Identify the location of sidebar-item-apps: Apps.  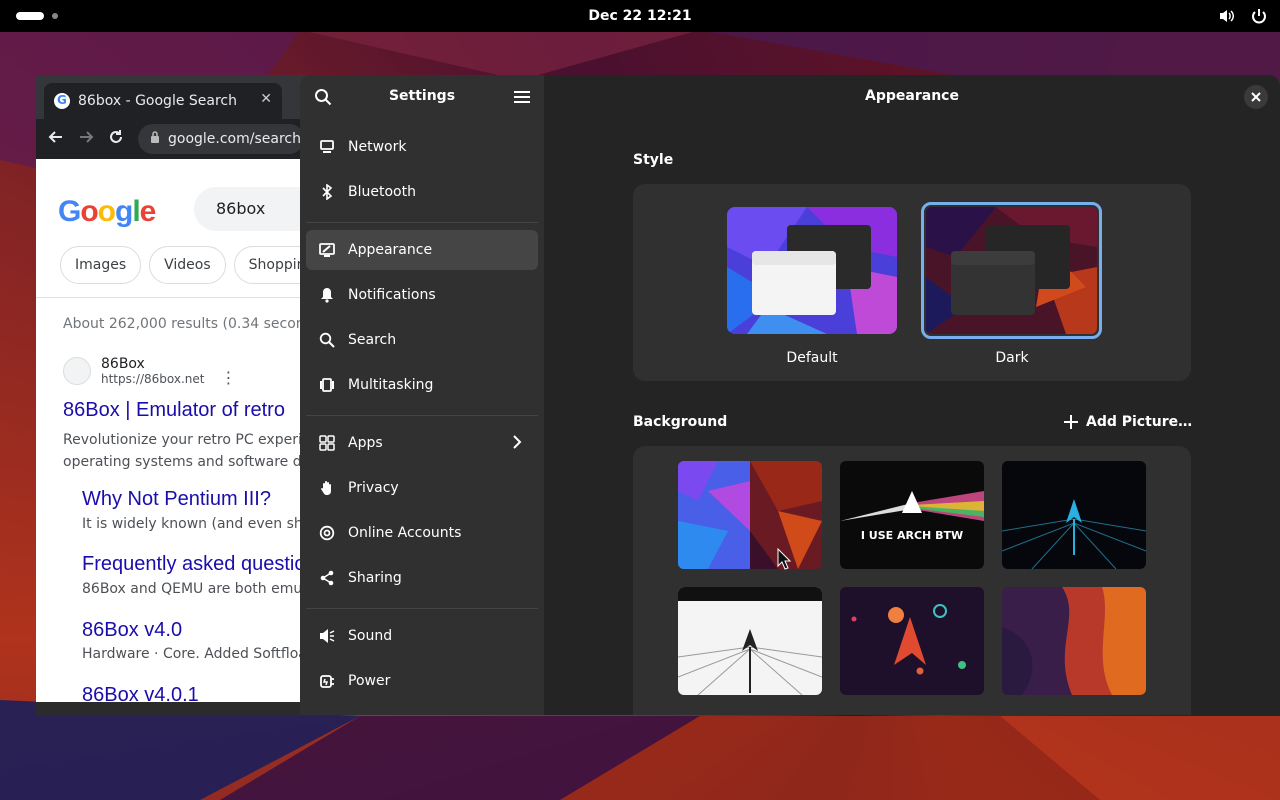
(422, 443).